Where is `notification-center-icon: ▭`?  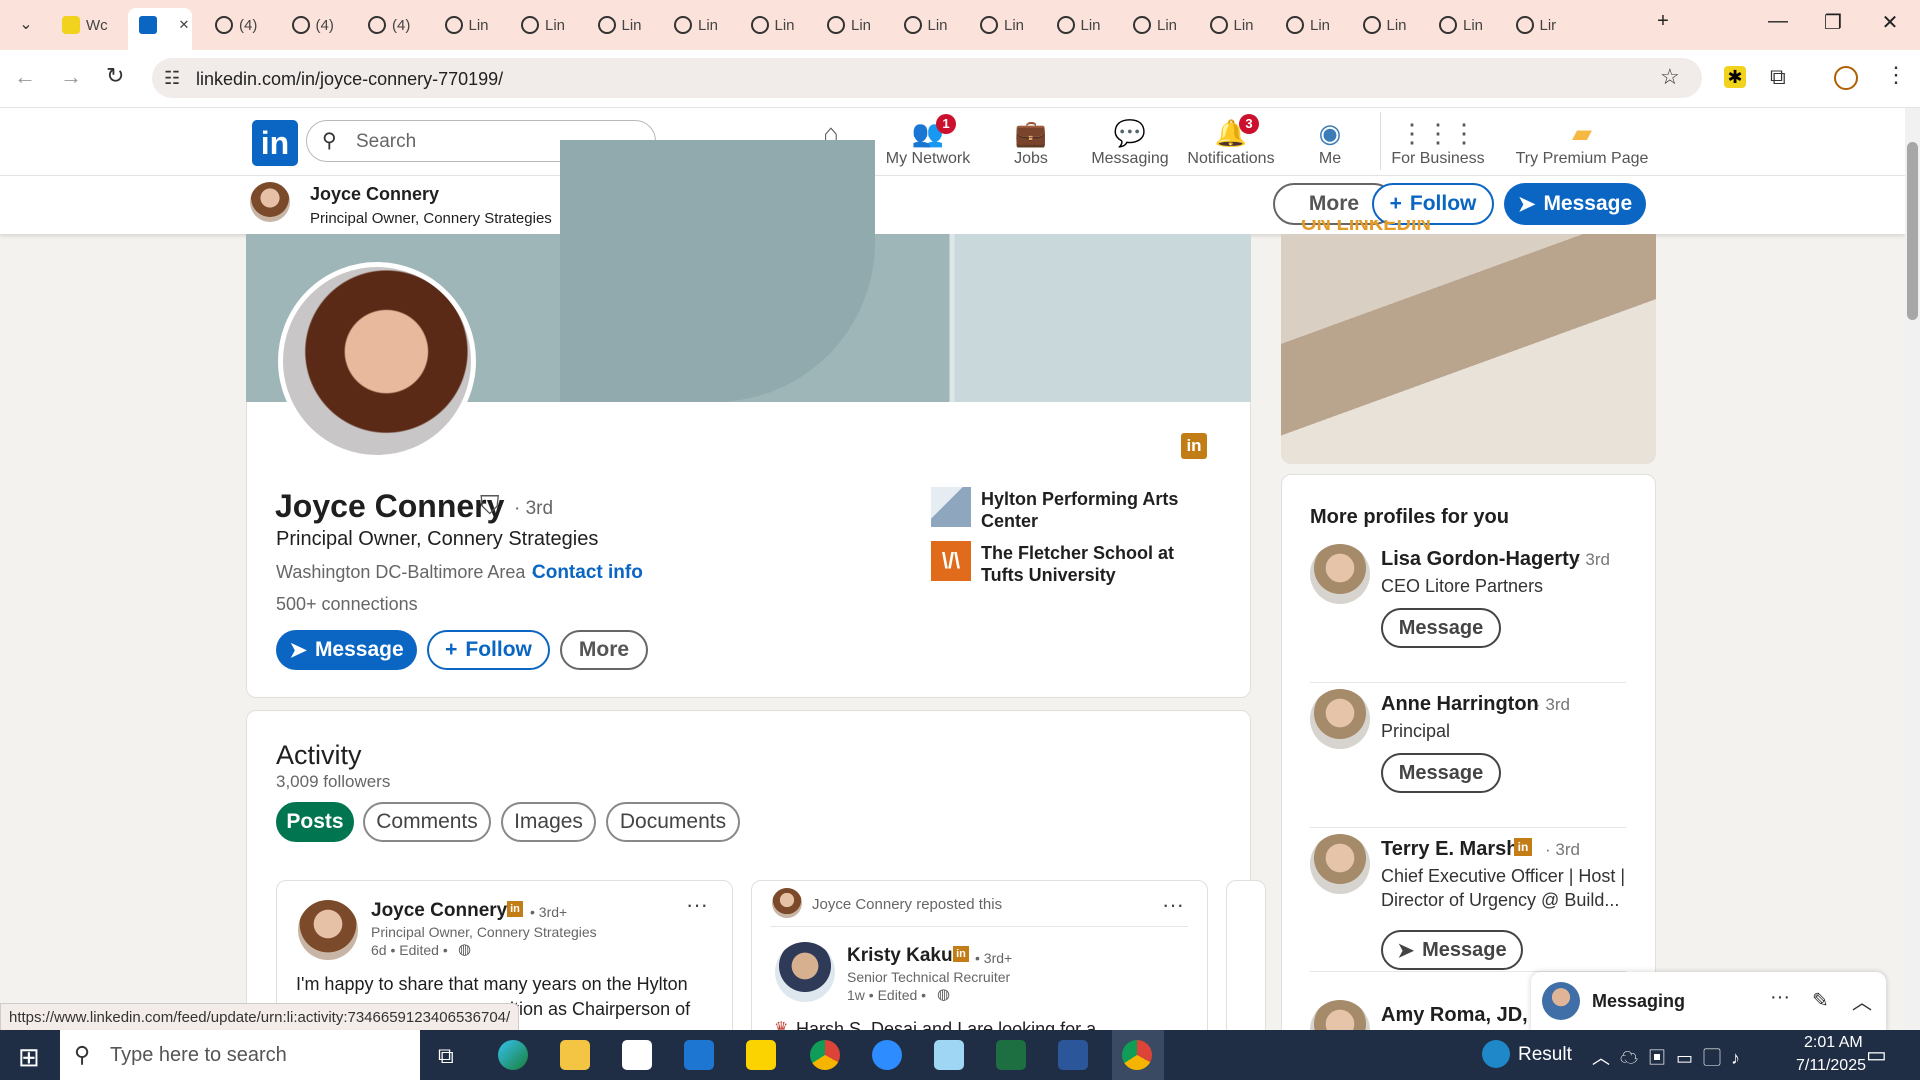
notification-center-icon: ▭ is located at coordinates (1876, 1055).